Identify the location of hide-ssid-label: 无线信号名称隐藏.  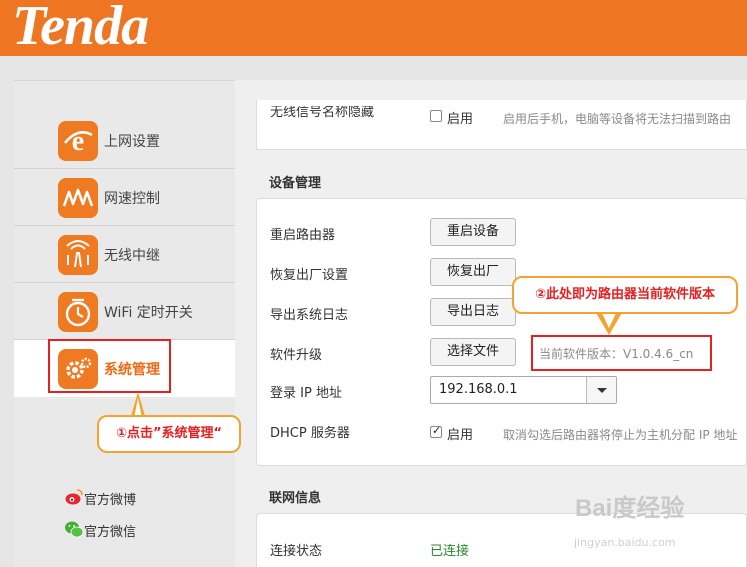
(322, 113).